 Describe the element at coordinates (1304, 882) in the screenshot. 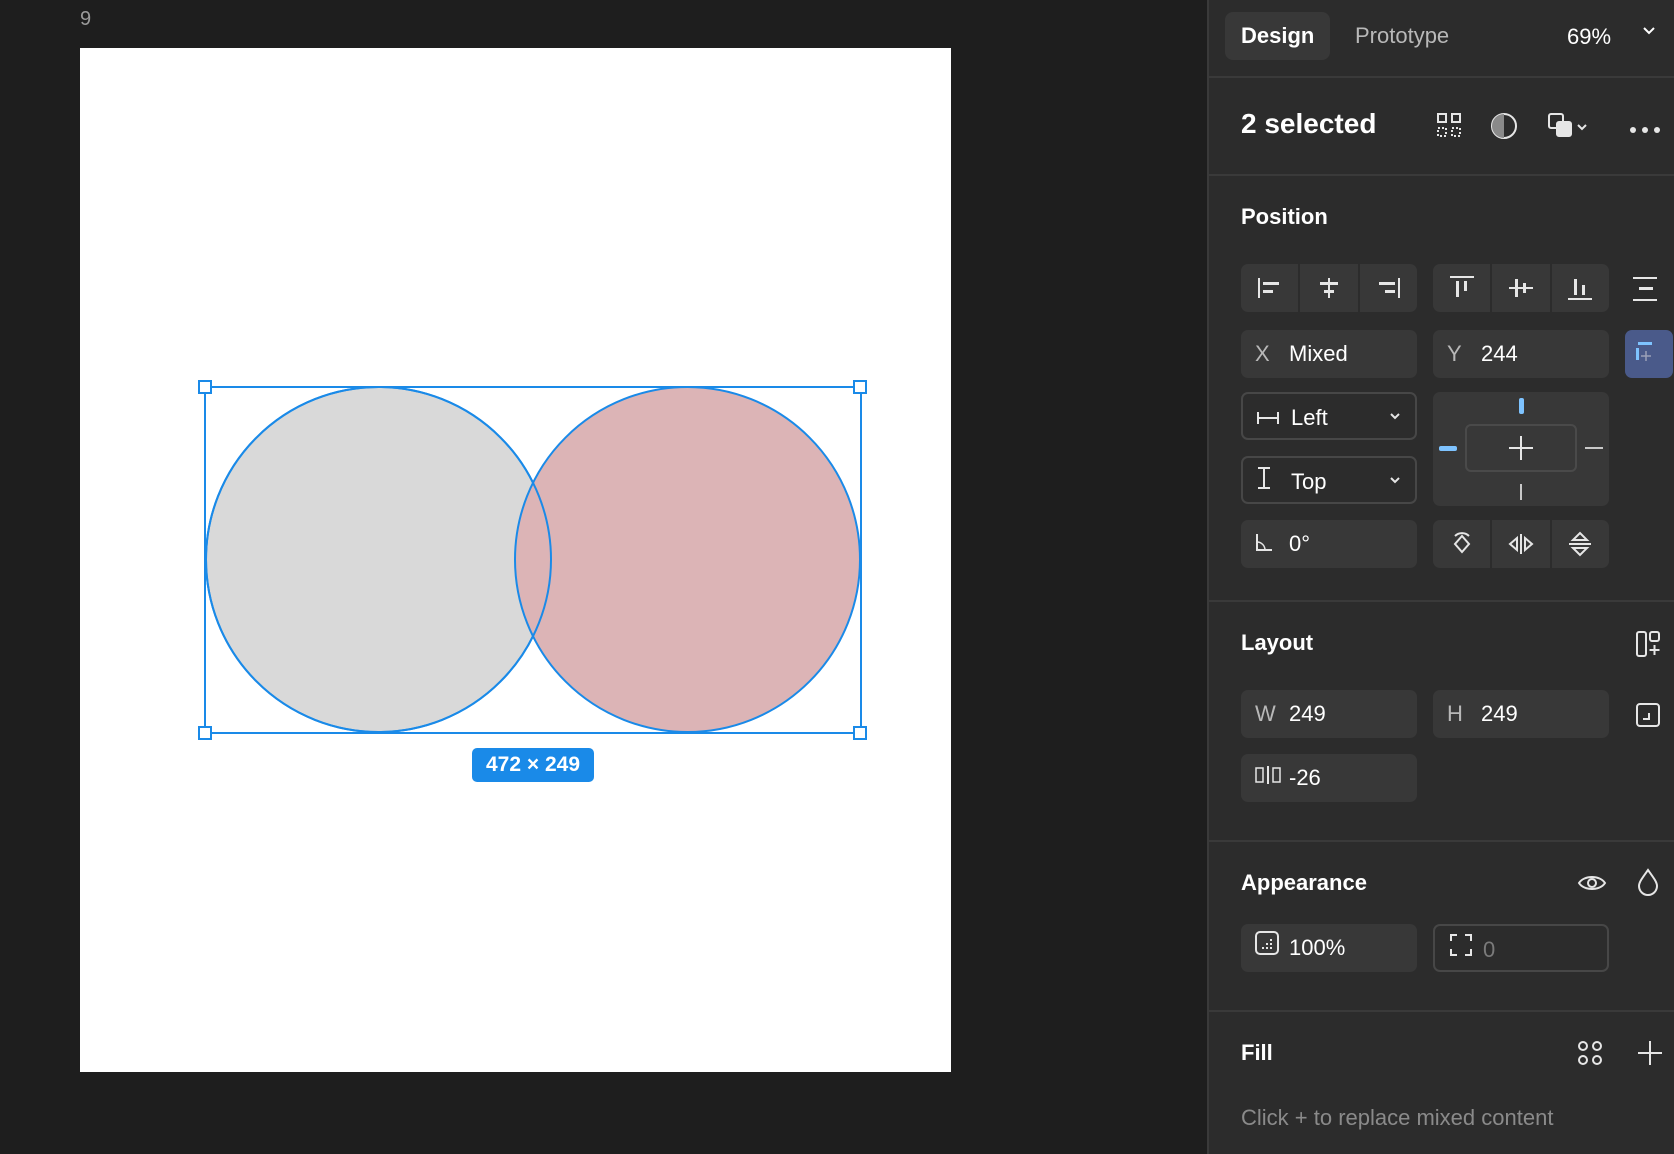

I see `appearance-title: Appearance` at that location.